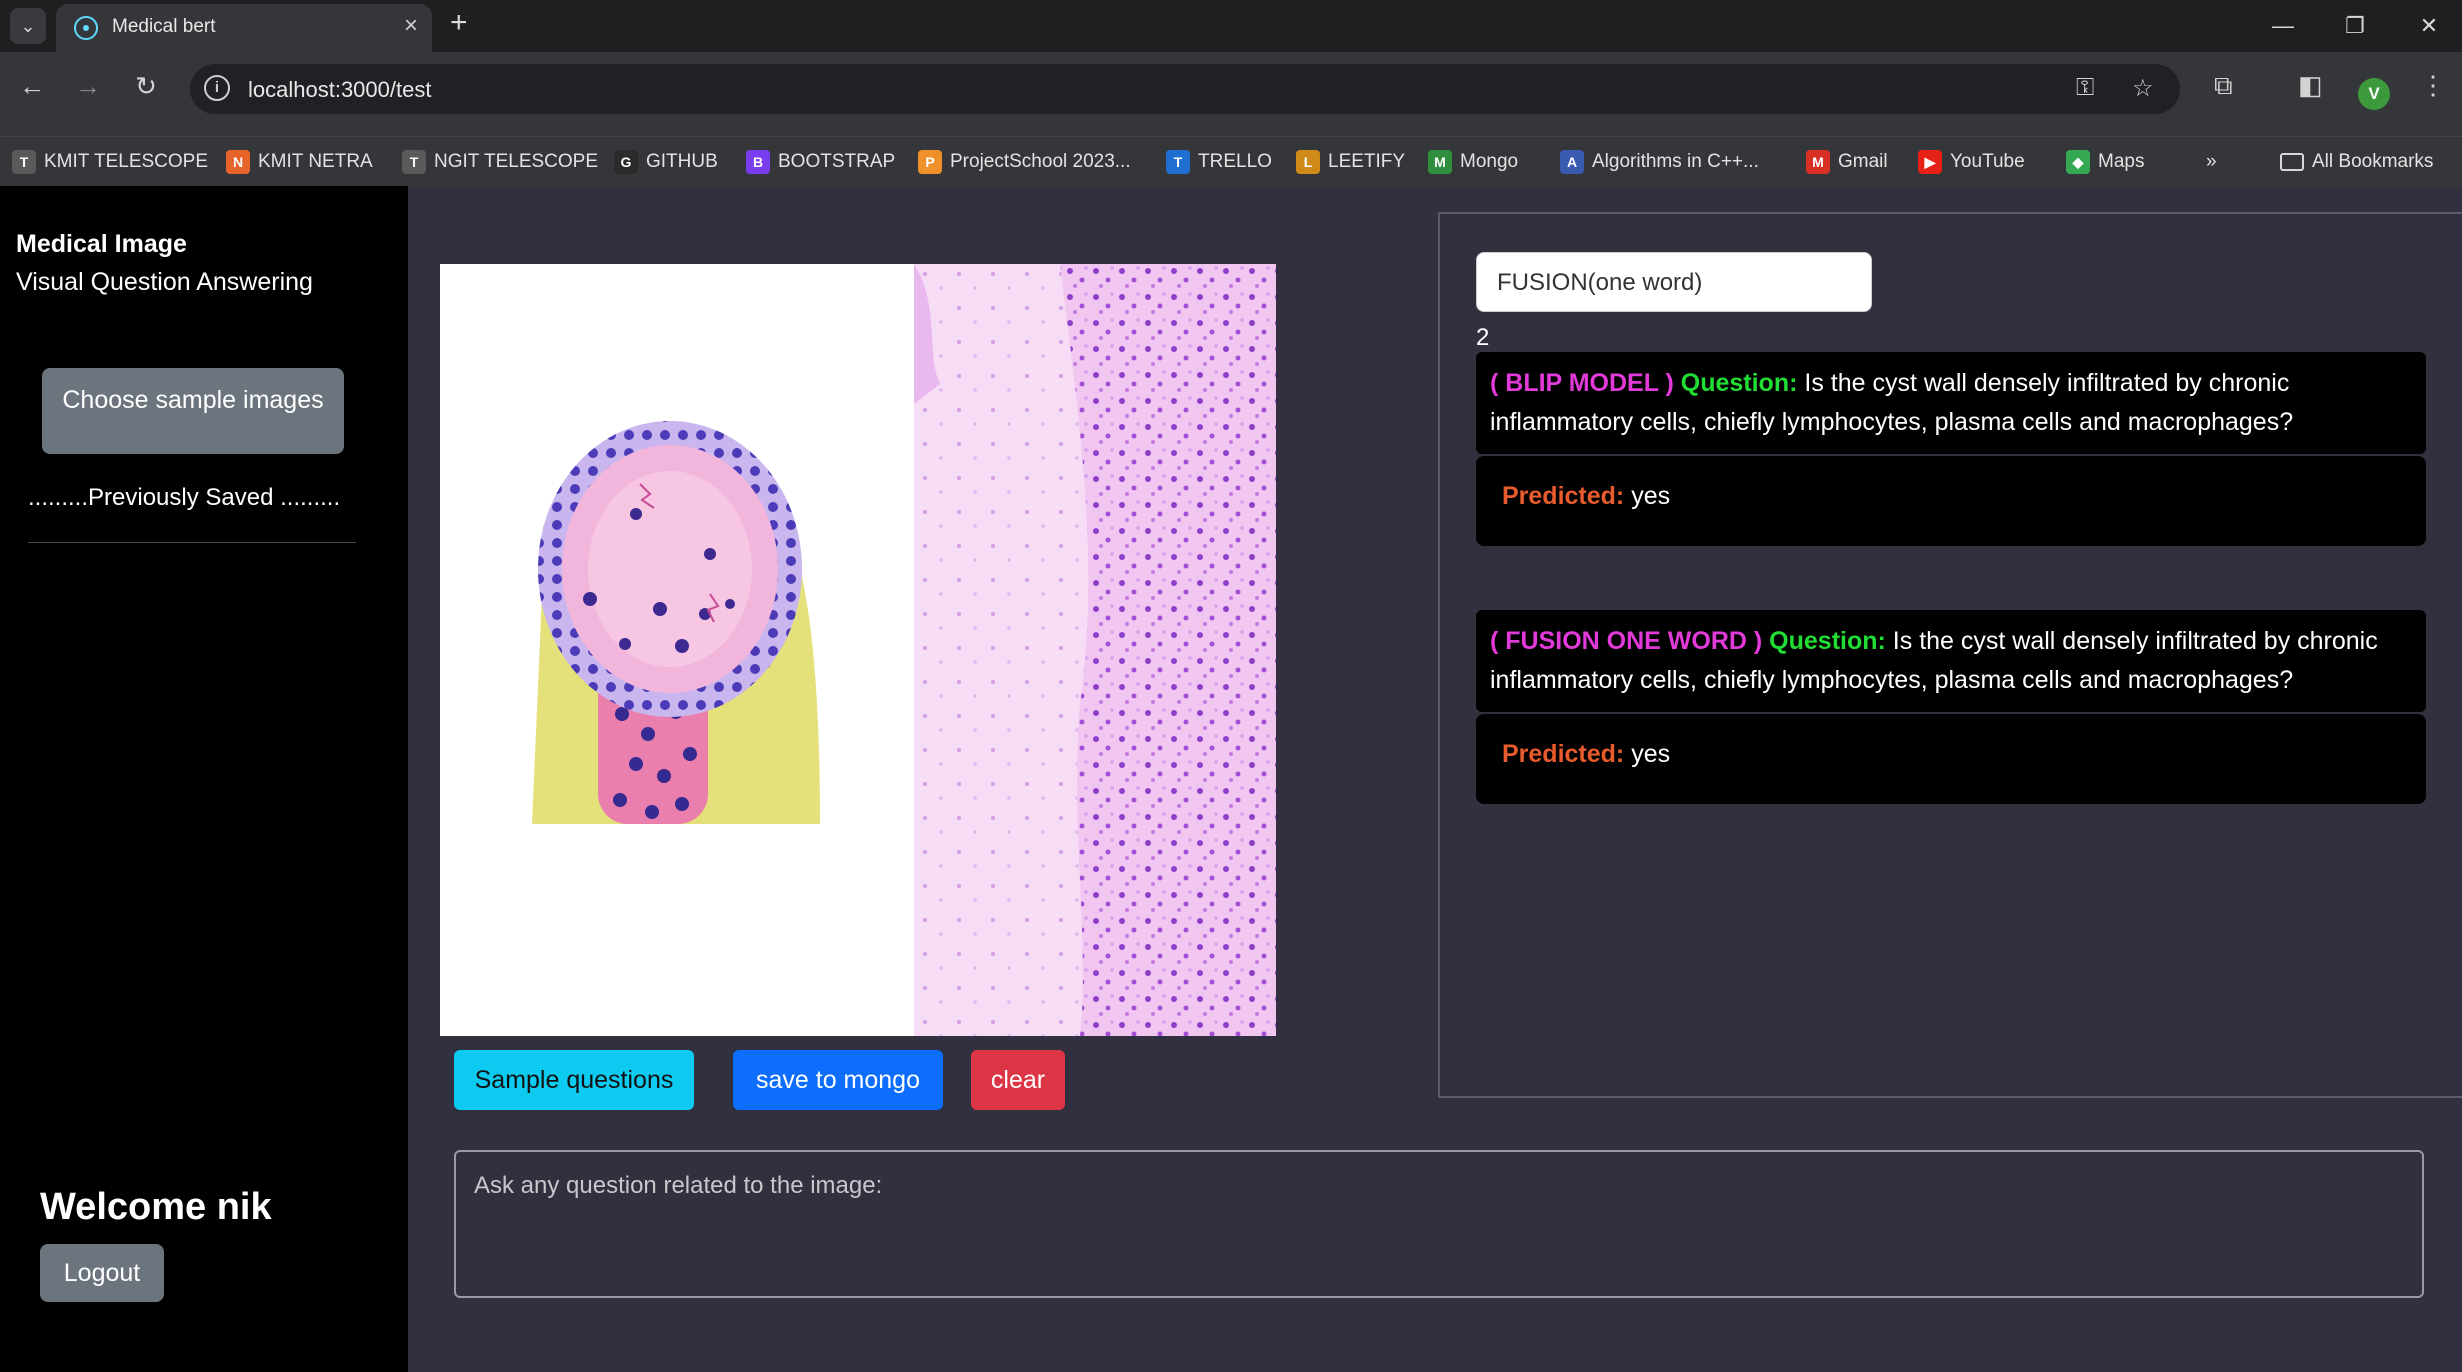 The width and height of the screenshot is (2462, 1372). I want to click on bookmark-label: BOOTSTRAP, so click(837, 161).